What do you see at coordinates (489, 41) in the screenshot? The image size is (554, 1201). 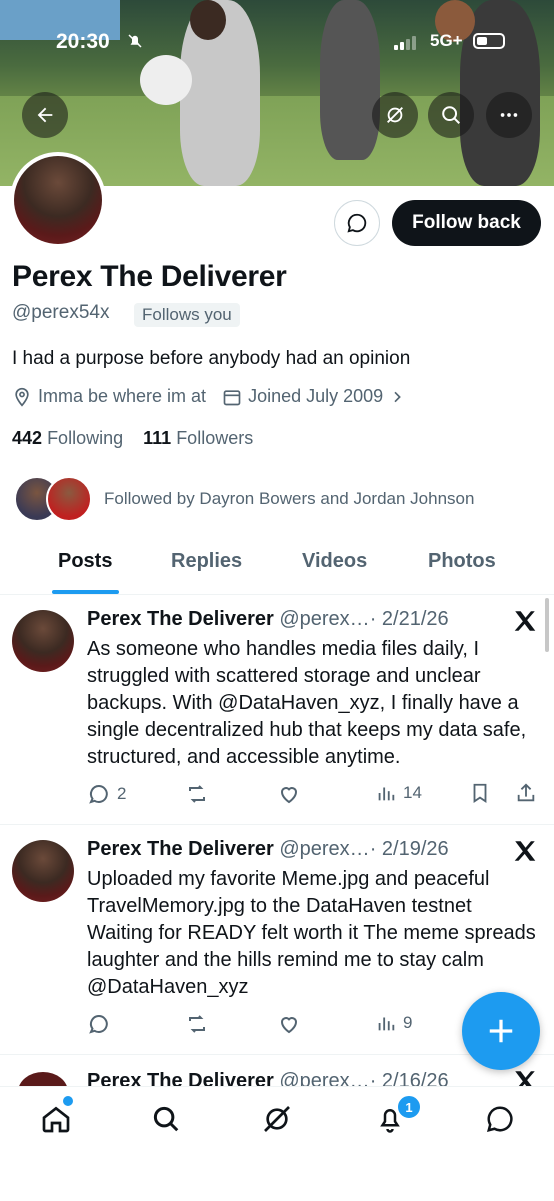 I see `battery-icon` at bounding box center [489, 41].